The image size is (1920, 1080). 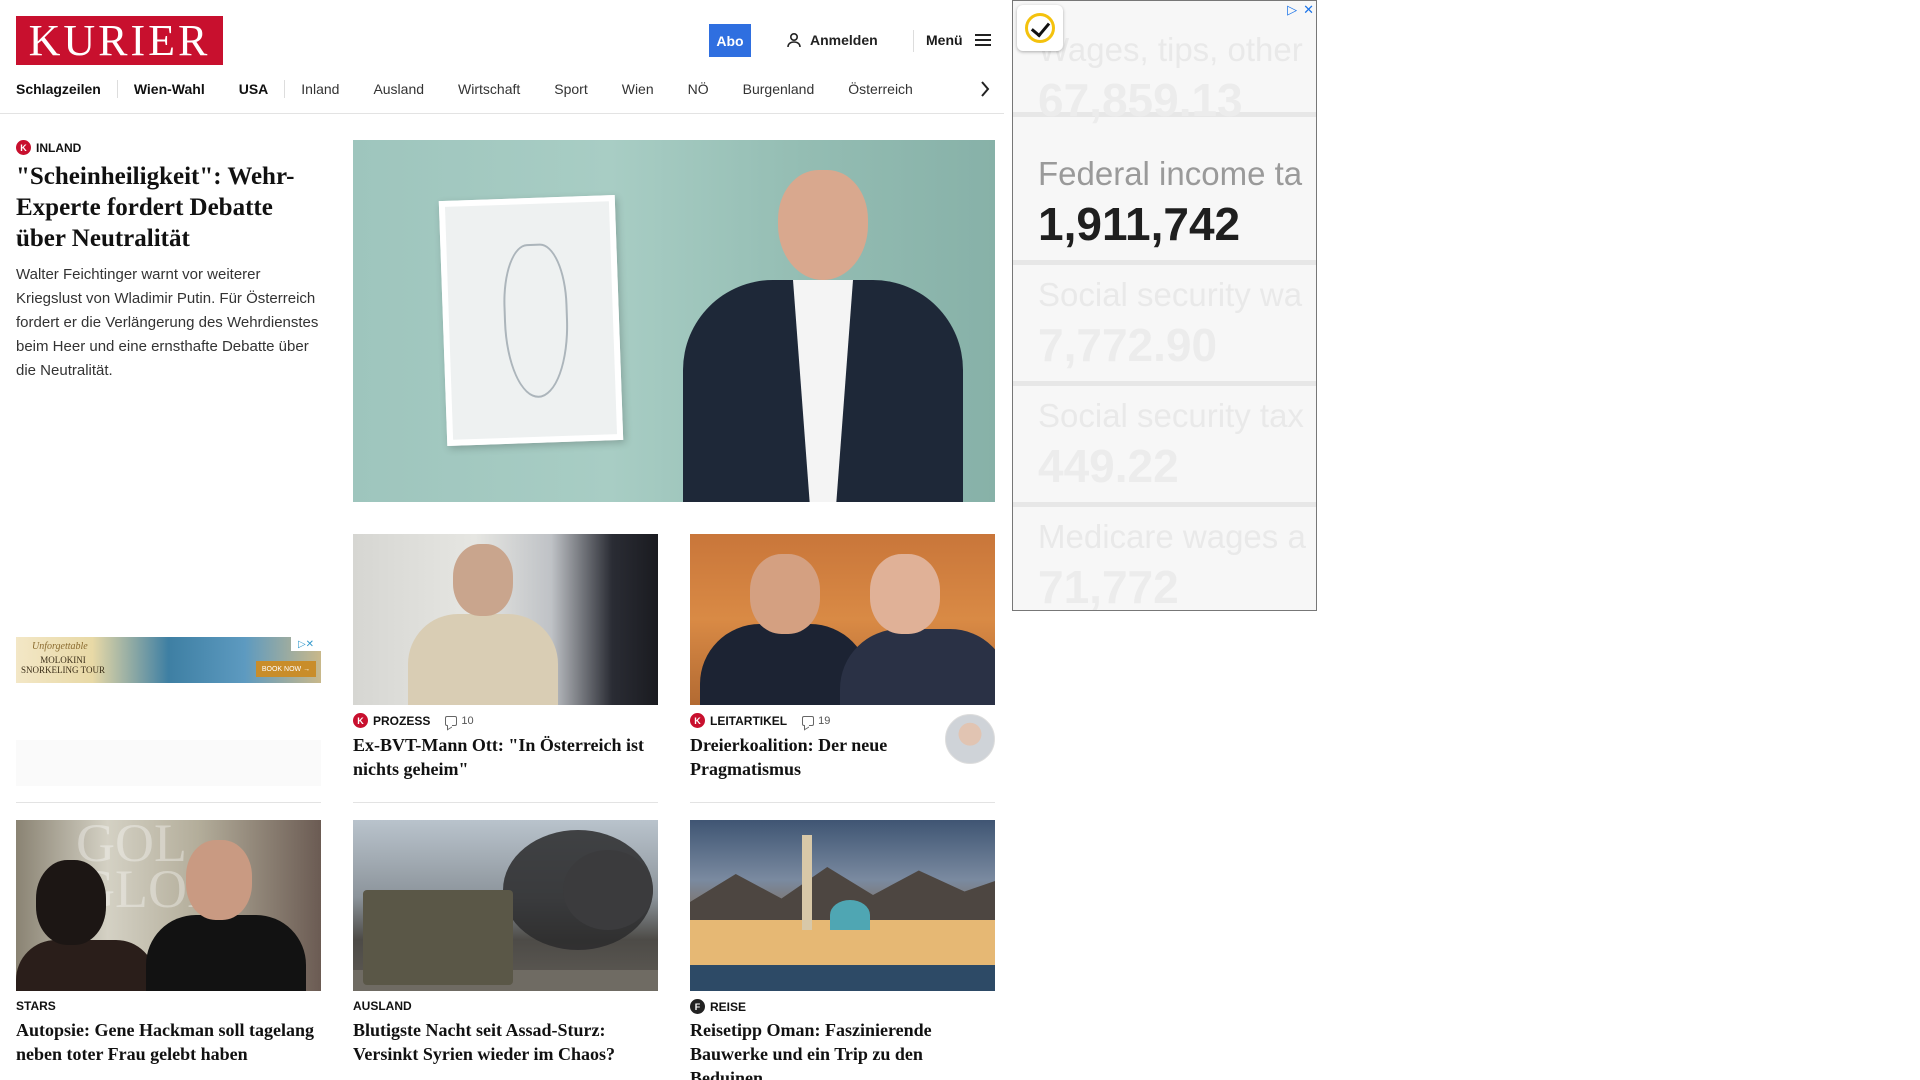 What do you see at coordinates (63, 665) in the screenshot?
I see `ad-headline: MOLOKINI SNORKELING TOUR` at bounding box center [63, 665].